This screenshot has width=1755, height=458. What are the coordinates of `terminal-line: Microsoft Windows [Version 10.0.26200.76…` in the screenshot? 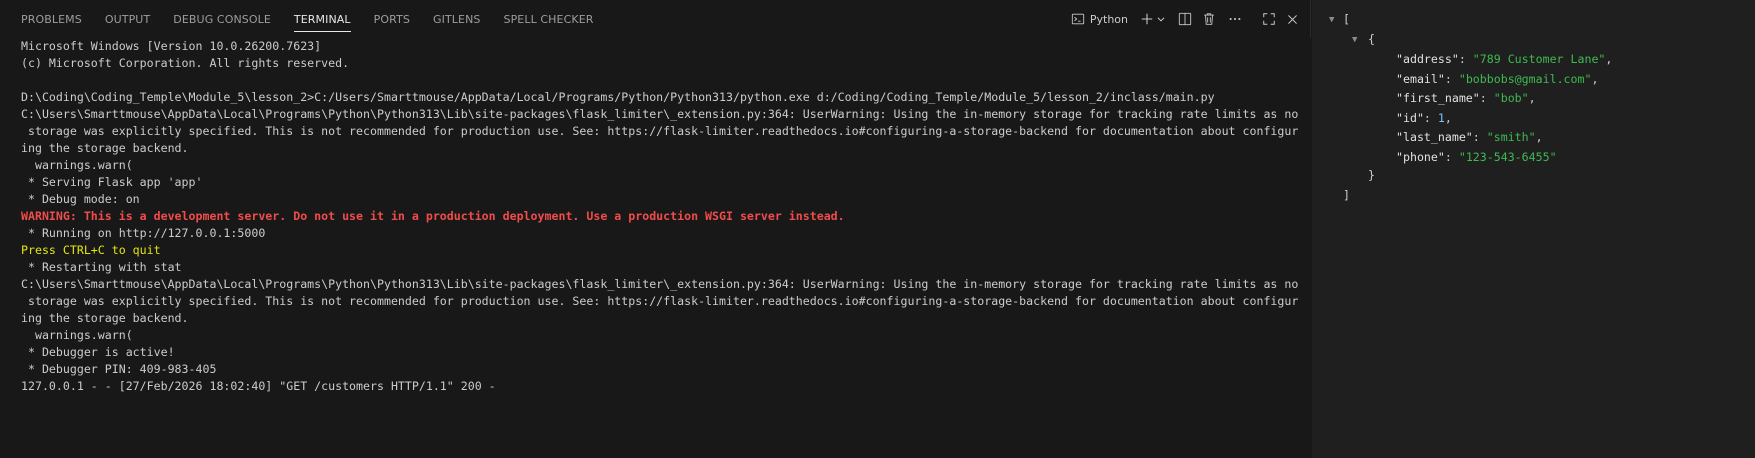 It's located at (171, 46).